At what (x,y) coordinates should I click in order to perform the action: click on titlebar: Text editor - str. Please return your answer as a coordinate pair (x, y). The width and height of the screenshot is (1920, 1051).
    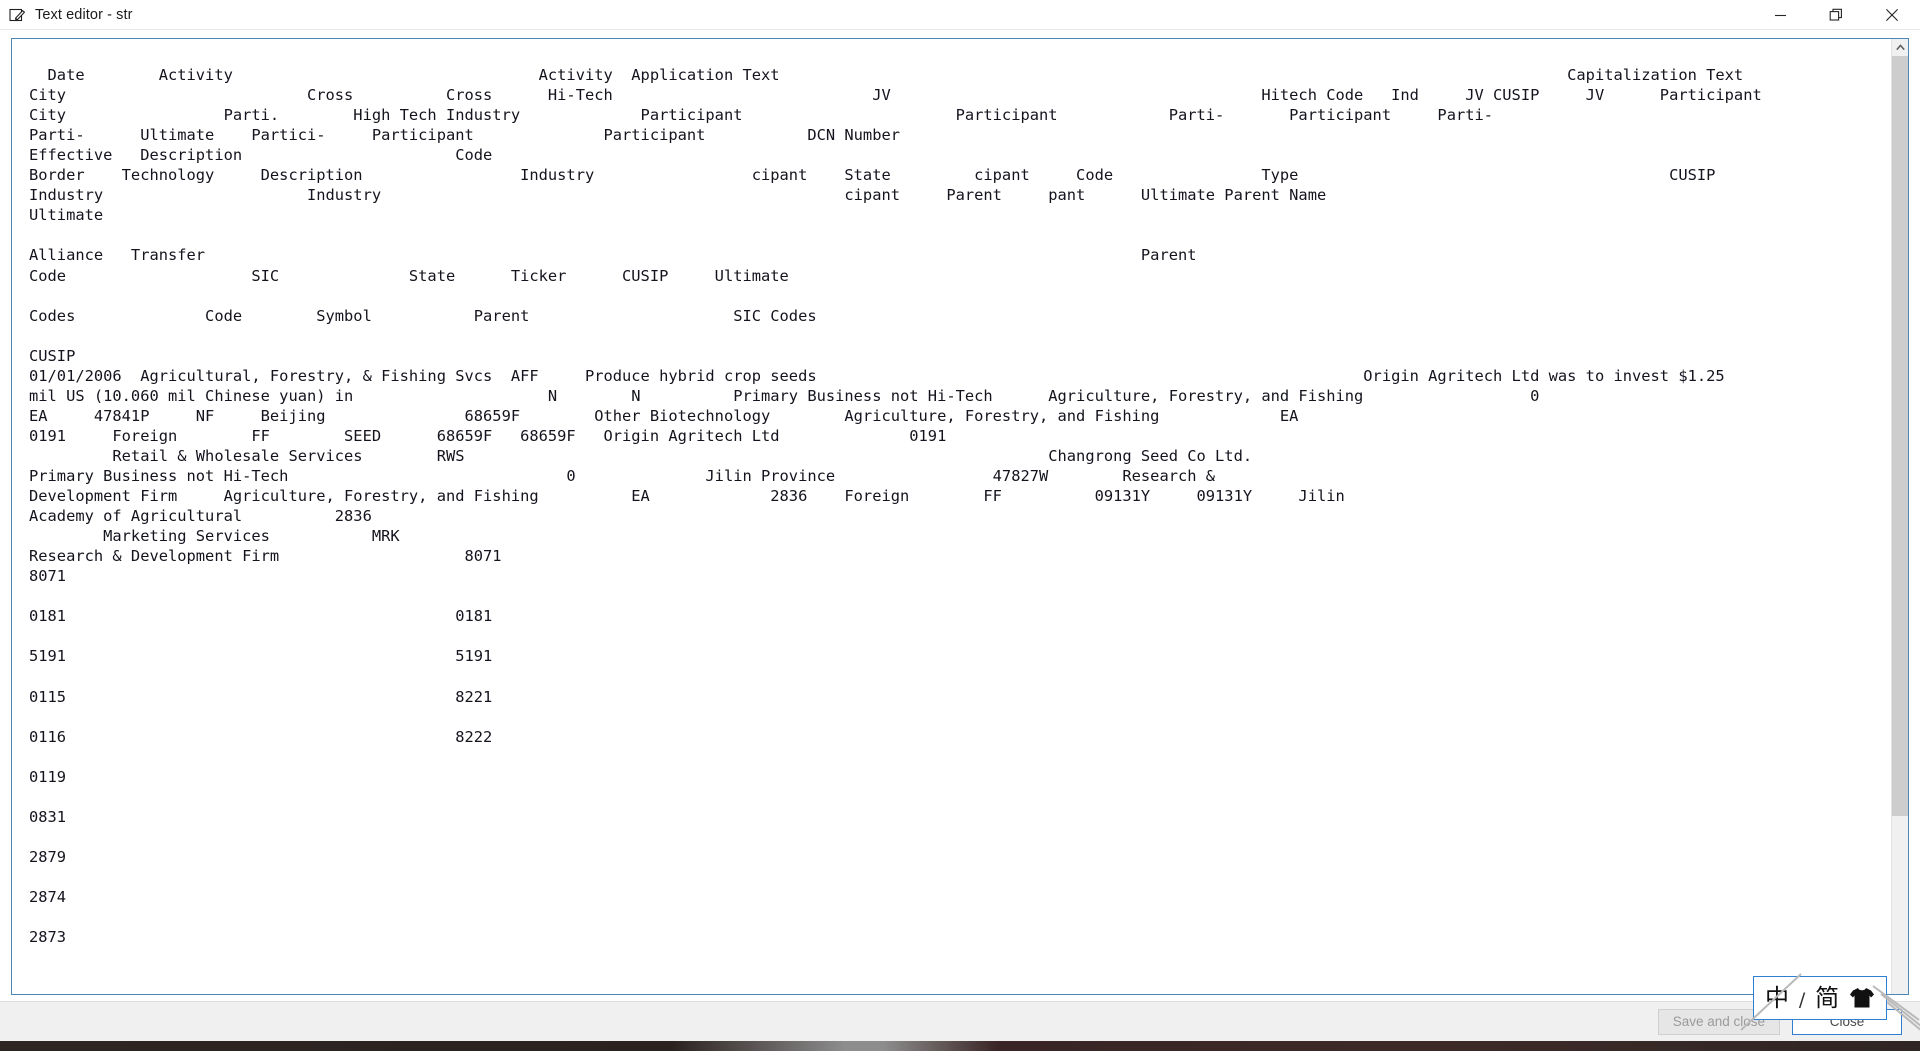
    Looking at the image, I should click on (960, 15).